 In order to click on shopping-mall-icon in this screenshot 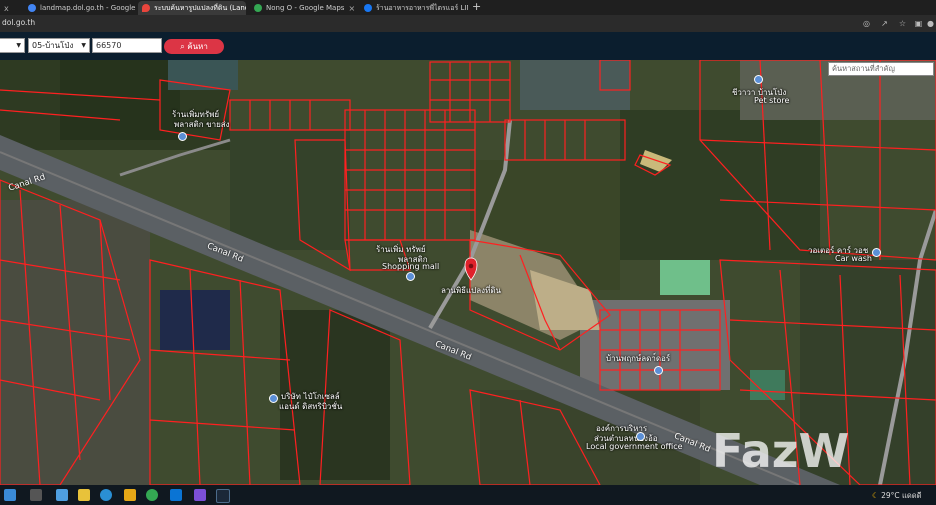, I will do `click(410, 276)`.